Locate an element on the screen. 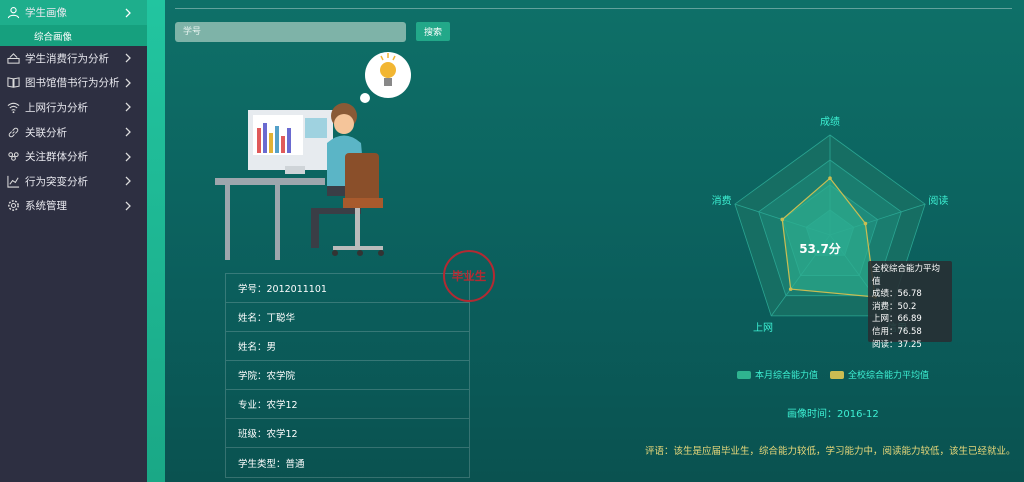  legend-item-month: 本月综合能力值 is located at coordinates (777, 374).